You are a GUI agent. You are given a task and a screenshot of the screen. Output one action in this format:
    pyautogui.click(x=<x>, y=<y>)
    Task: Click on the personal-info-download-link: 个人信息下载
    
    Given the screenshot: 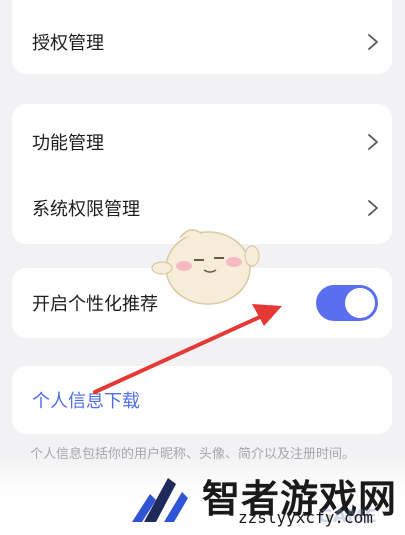 What is the action you would take?
    pyautogui.click(x=86, y=400)
    